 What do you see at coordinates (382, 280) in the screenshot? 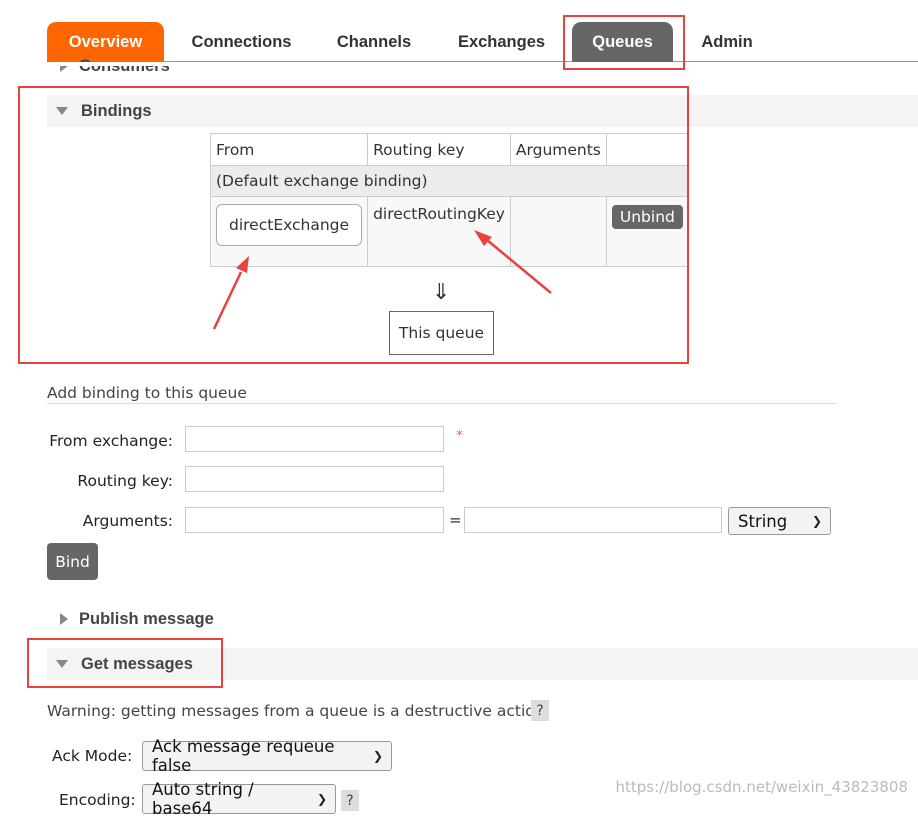
I see `annotation-arrows` at bounding box center [382, 280].